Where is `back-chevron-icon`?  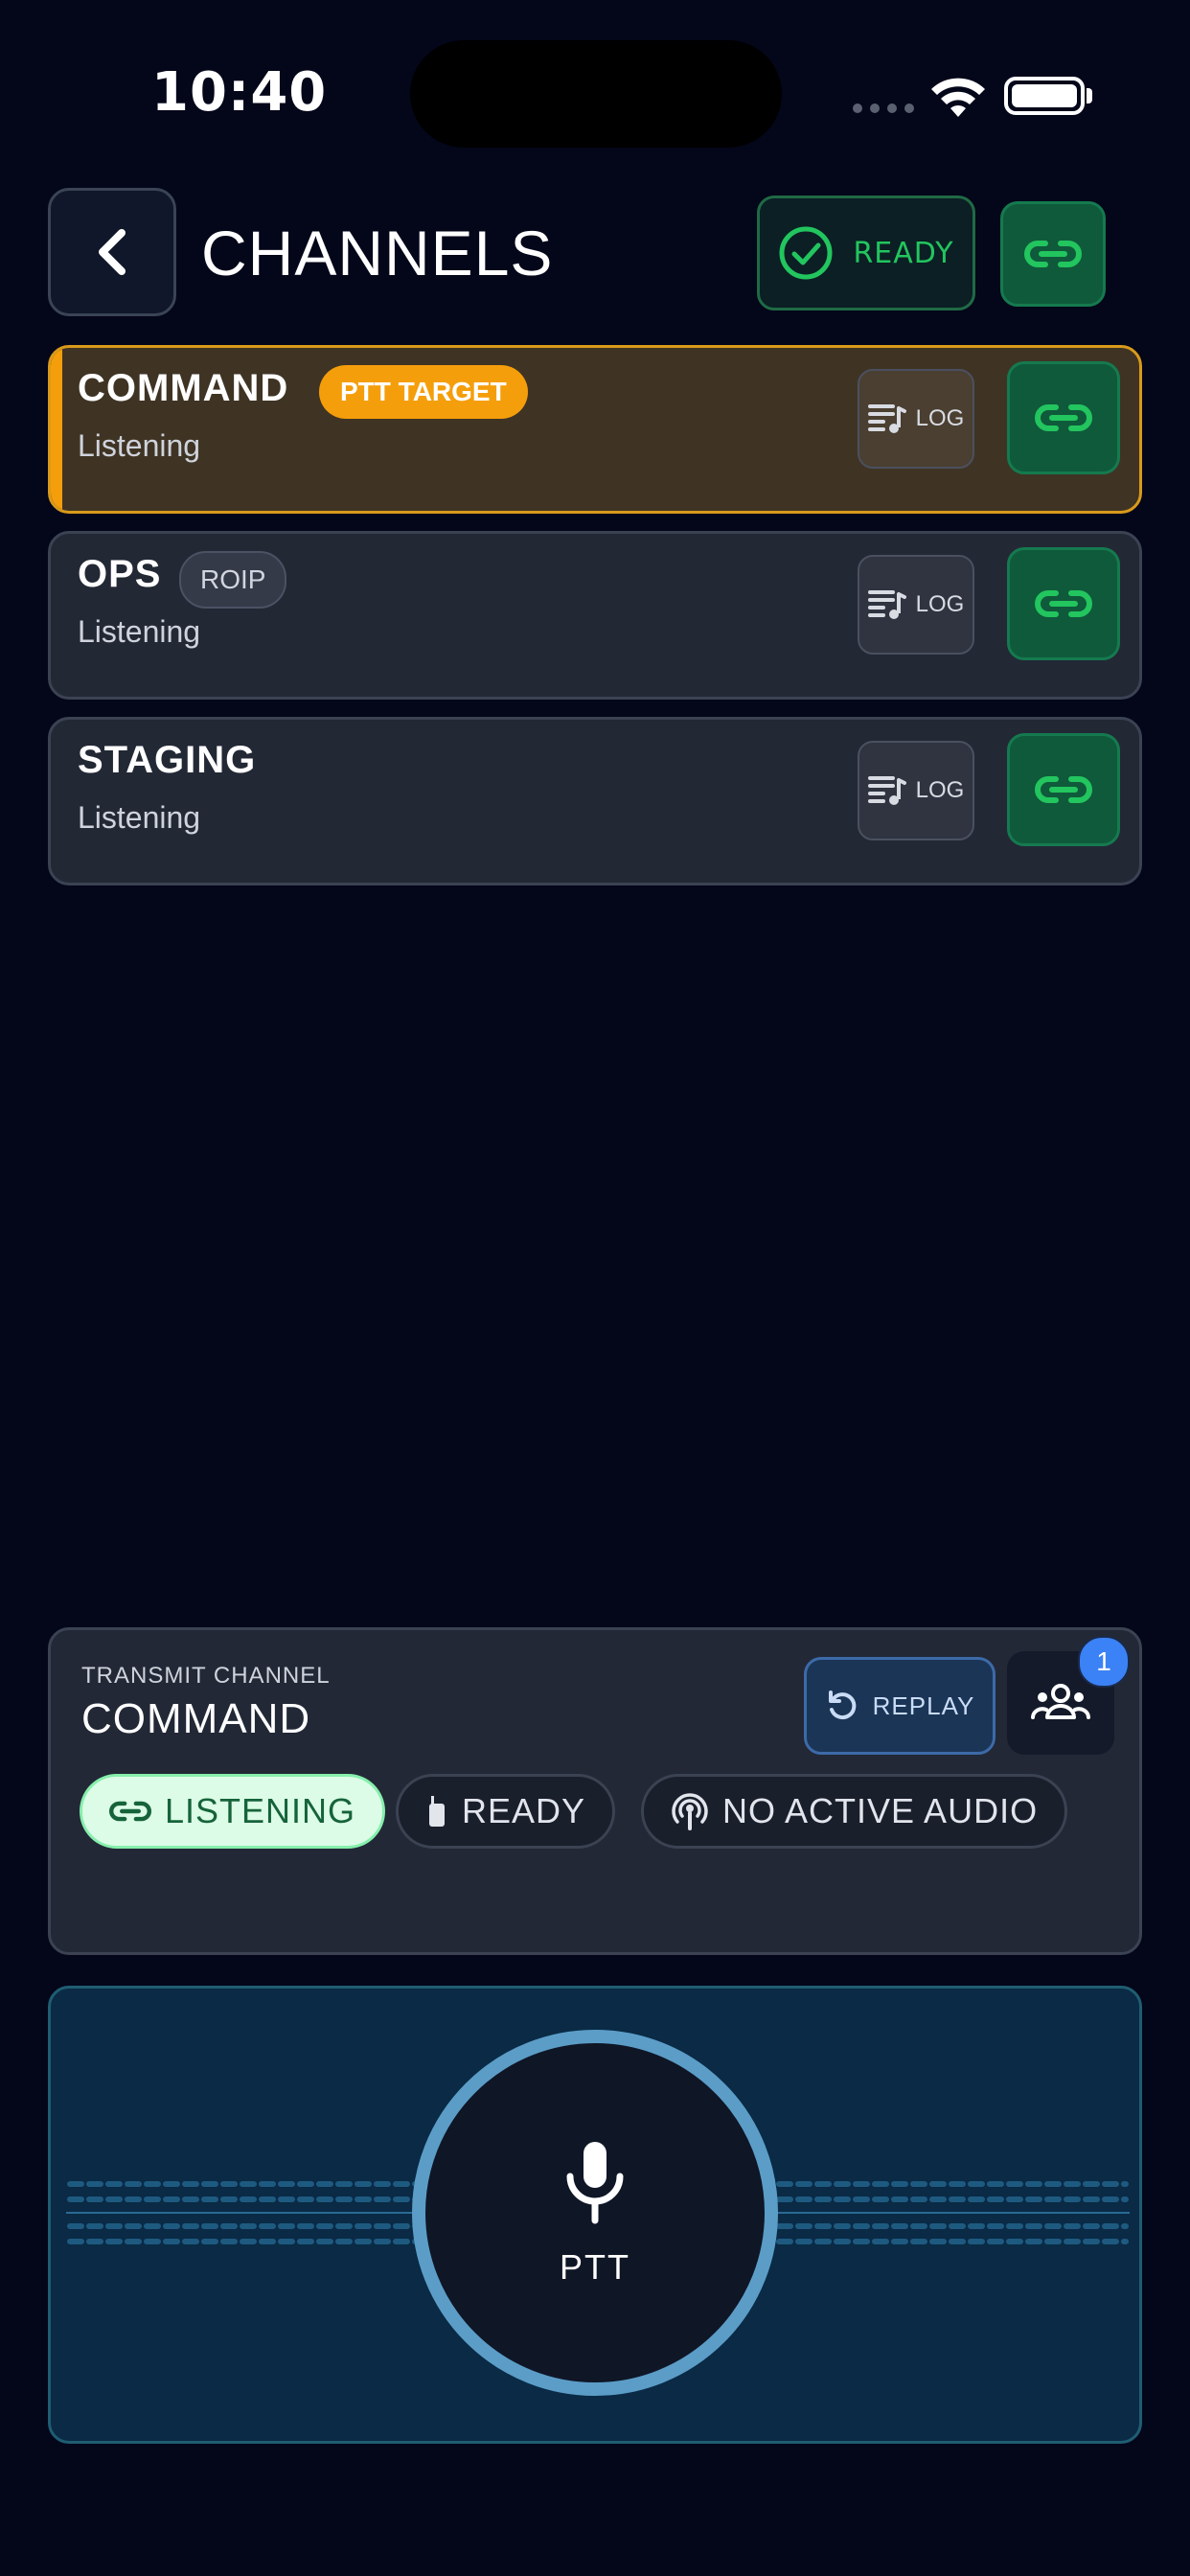 back-chevron-icon is located at coordinates (113, 252).